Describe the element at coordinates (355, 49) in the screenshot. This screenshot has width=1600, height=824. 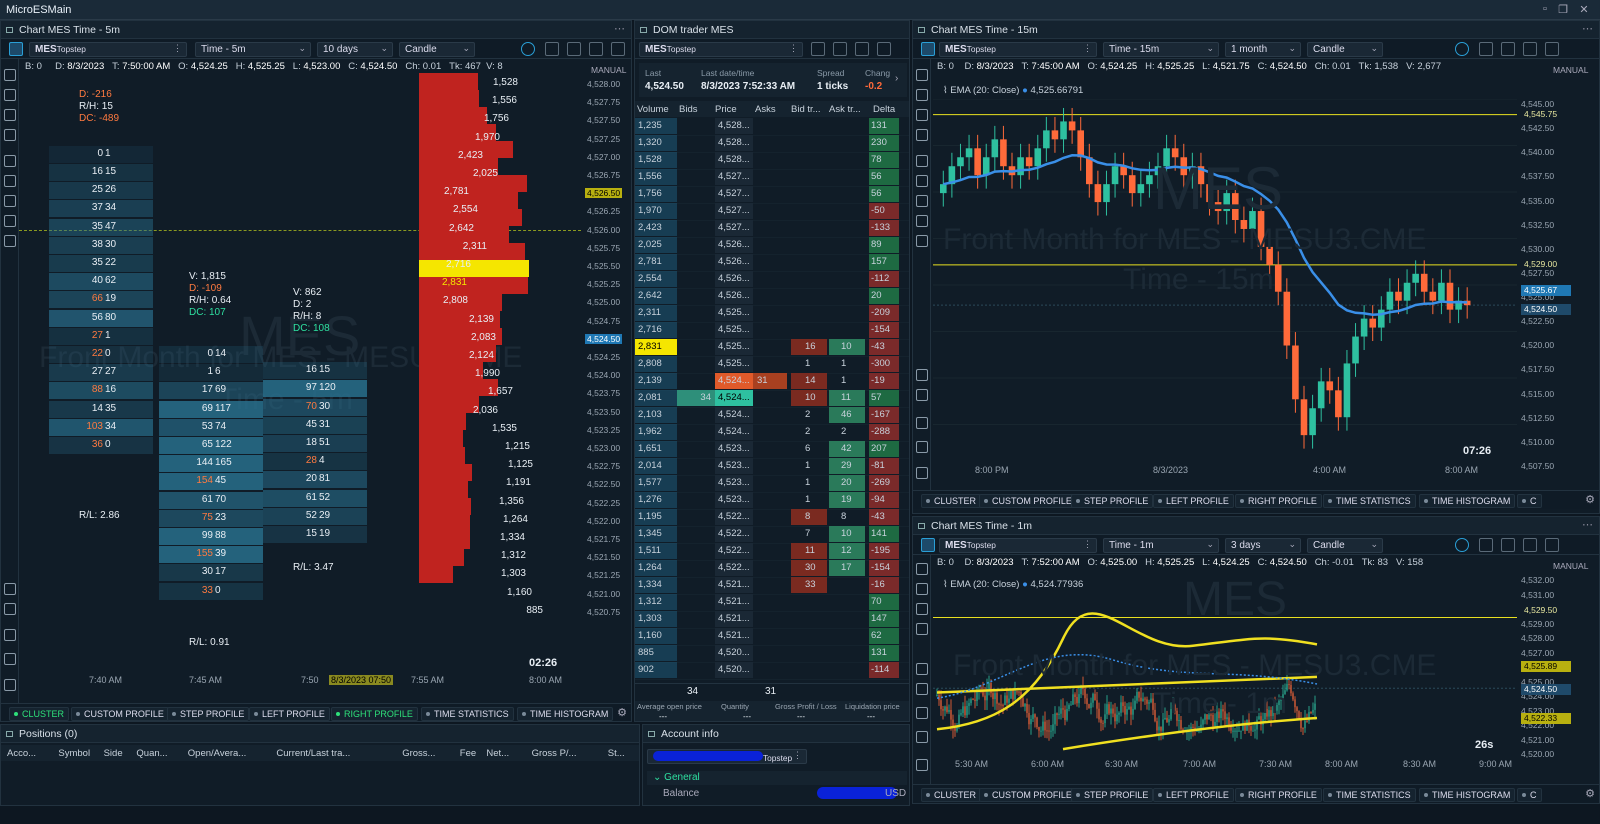
I see `range-select: 10 days ⌄` at that location.